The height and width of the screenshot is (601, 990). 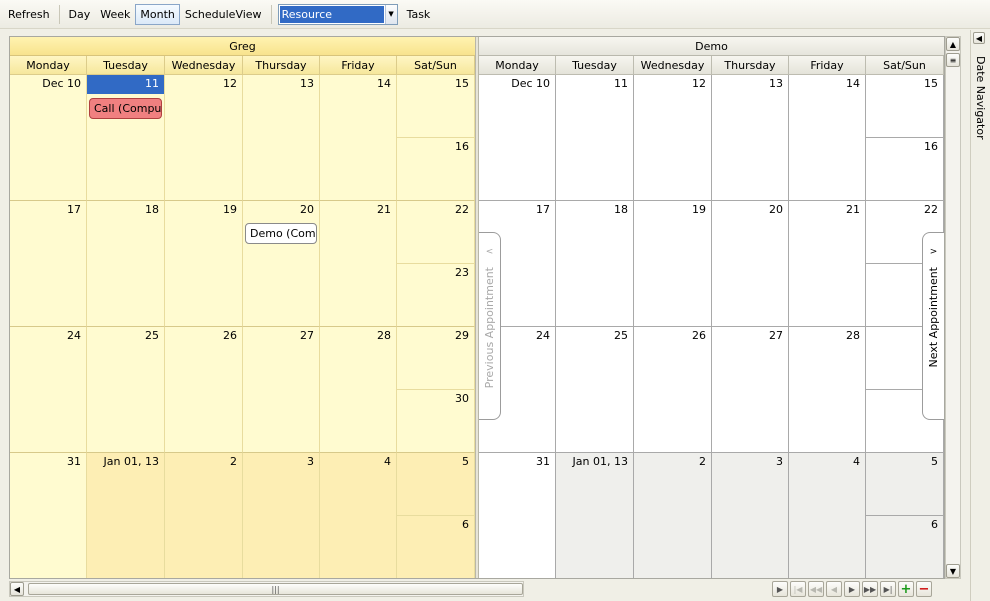 I want to click on day-header: Monday, so click(x=517, y=65).